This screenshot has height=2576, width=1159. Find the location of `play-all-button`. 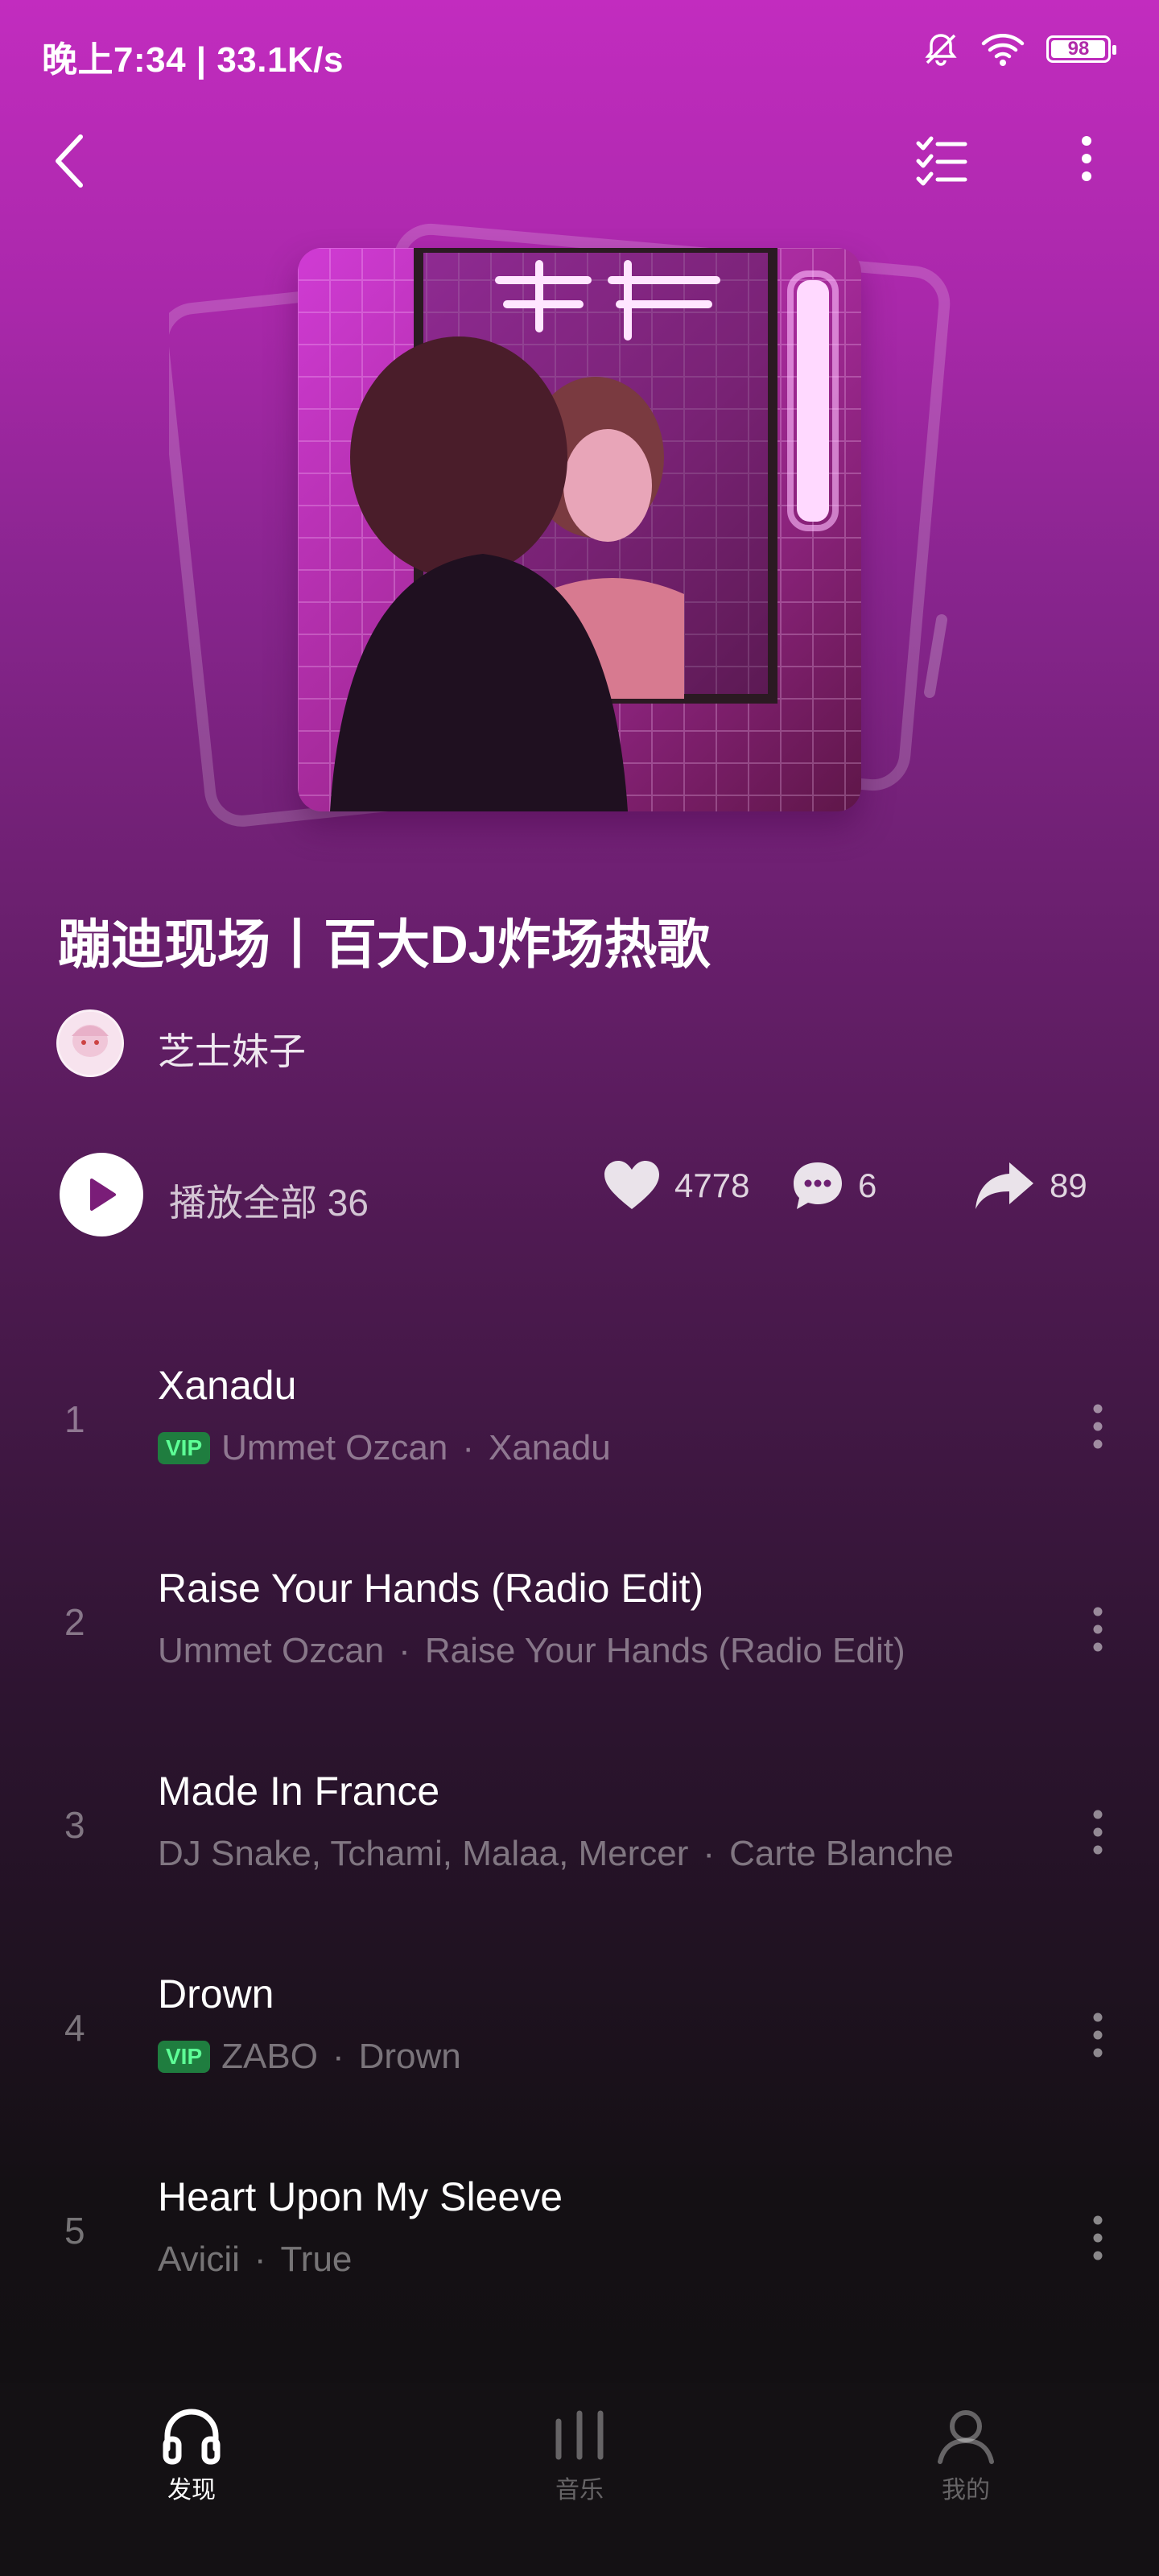

play-all-button is located at coordinates (101, 1194).